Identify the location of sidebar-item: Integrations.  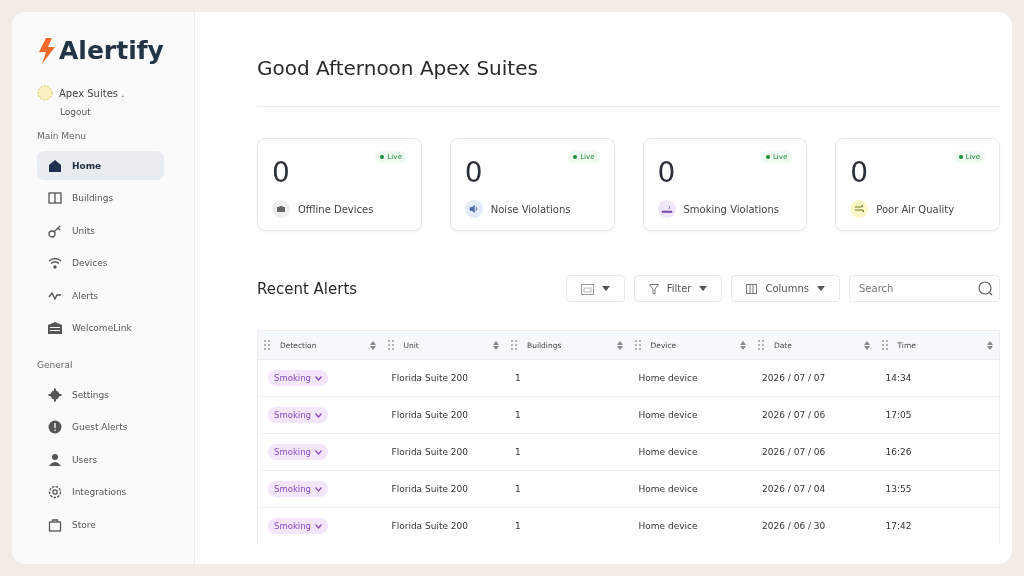
(100, 492).